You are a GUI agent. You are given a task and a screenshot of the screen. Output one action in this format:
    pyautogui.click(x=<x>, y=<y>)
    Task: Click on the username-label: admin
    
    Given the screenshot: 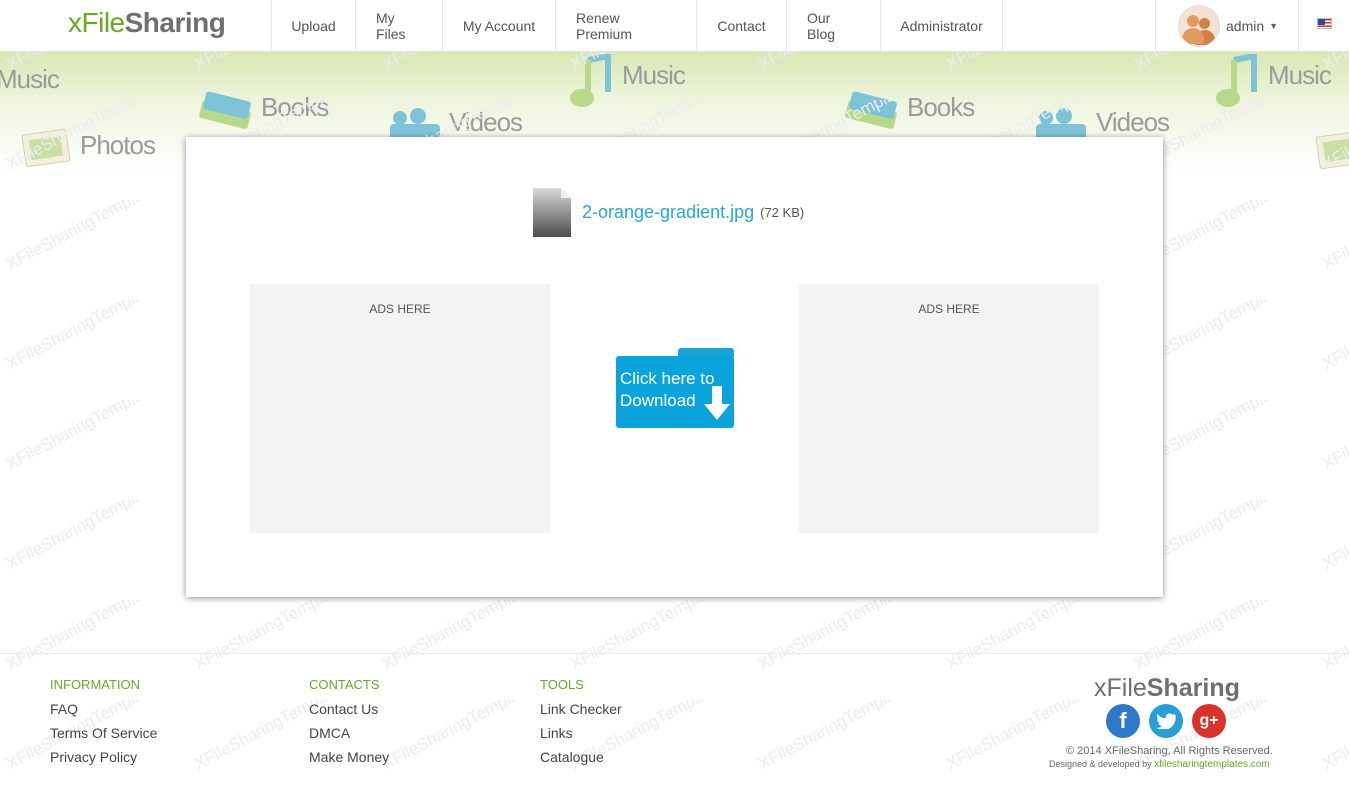 What is the action you would take?
    pyautogui.click(x=1245, y=25)
    